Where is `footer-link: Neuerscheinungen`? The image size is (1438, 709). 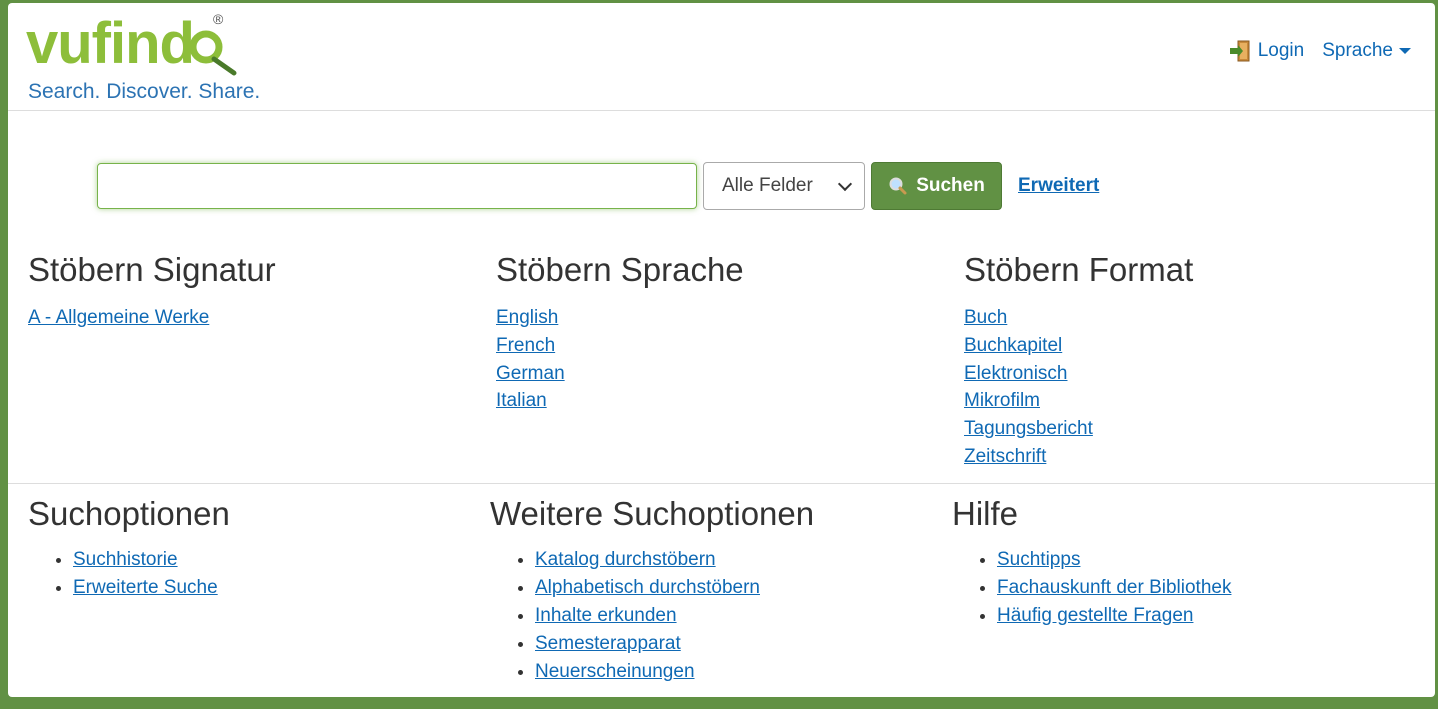 footer-link: Neuerscheinungen is located at coordinates (615, 671).